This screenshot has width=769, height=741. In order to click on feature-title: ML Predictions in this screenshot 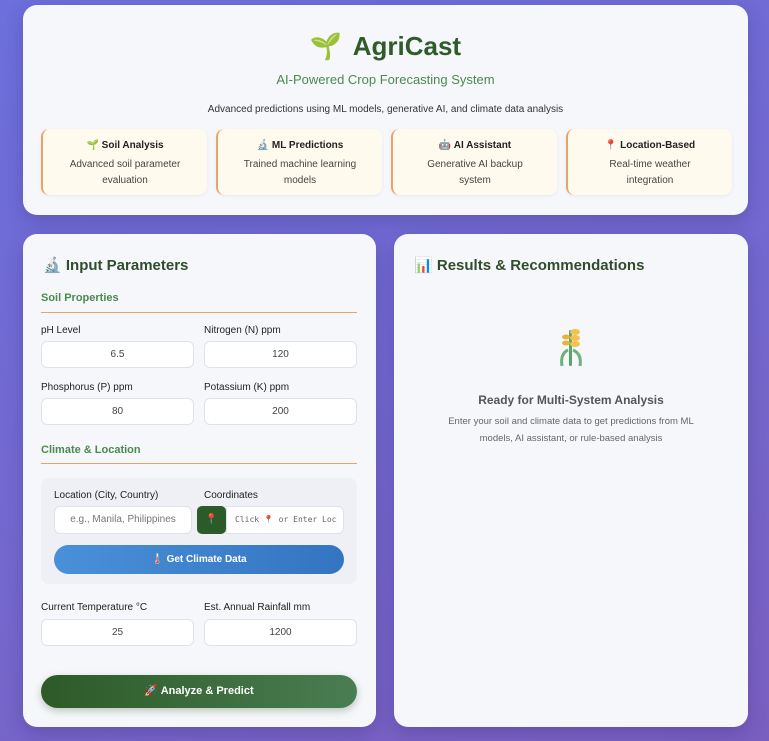, I will do `click(307, 145)`.